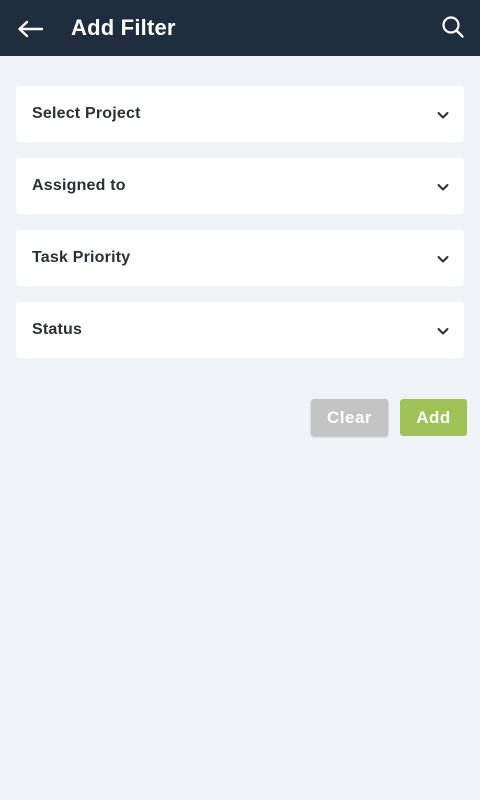 The image size is (480, 800). What do you see at coordinates (57, 329) in the screenshot?
I see `status-label: Status` at bounding box center [57, 329].